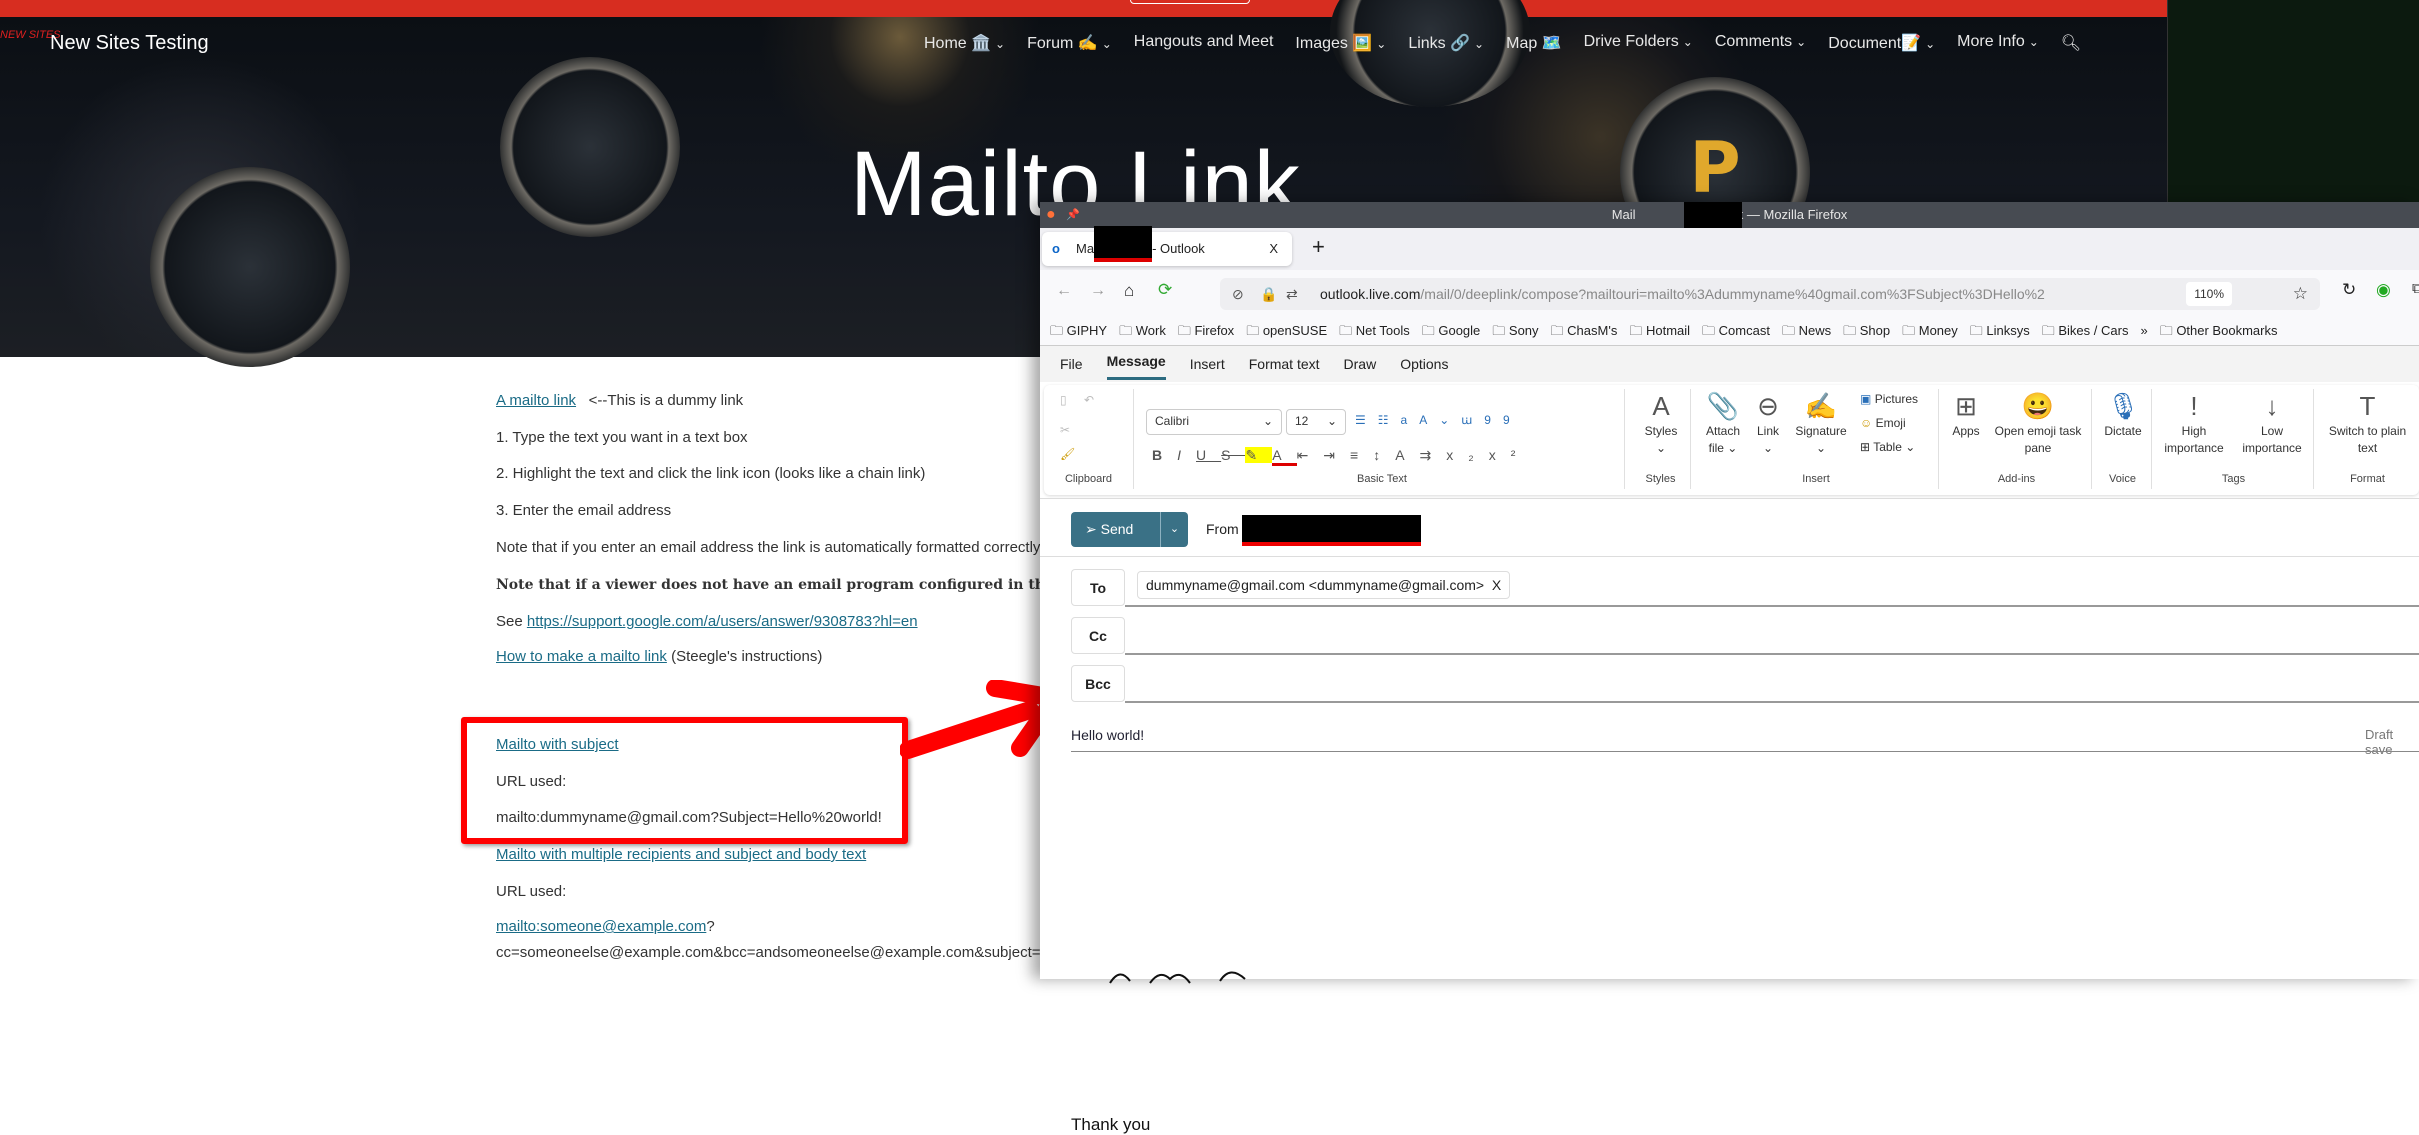  Describe the element at coordinates (1661, 423) in the screenshot. I see `styles-button: A Styles ⌄` at that location.